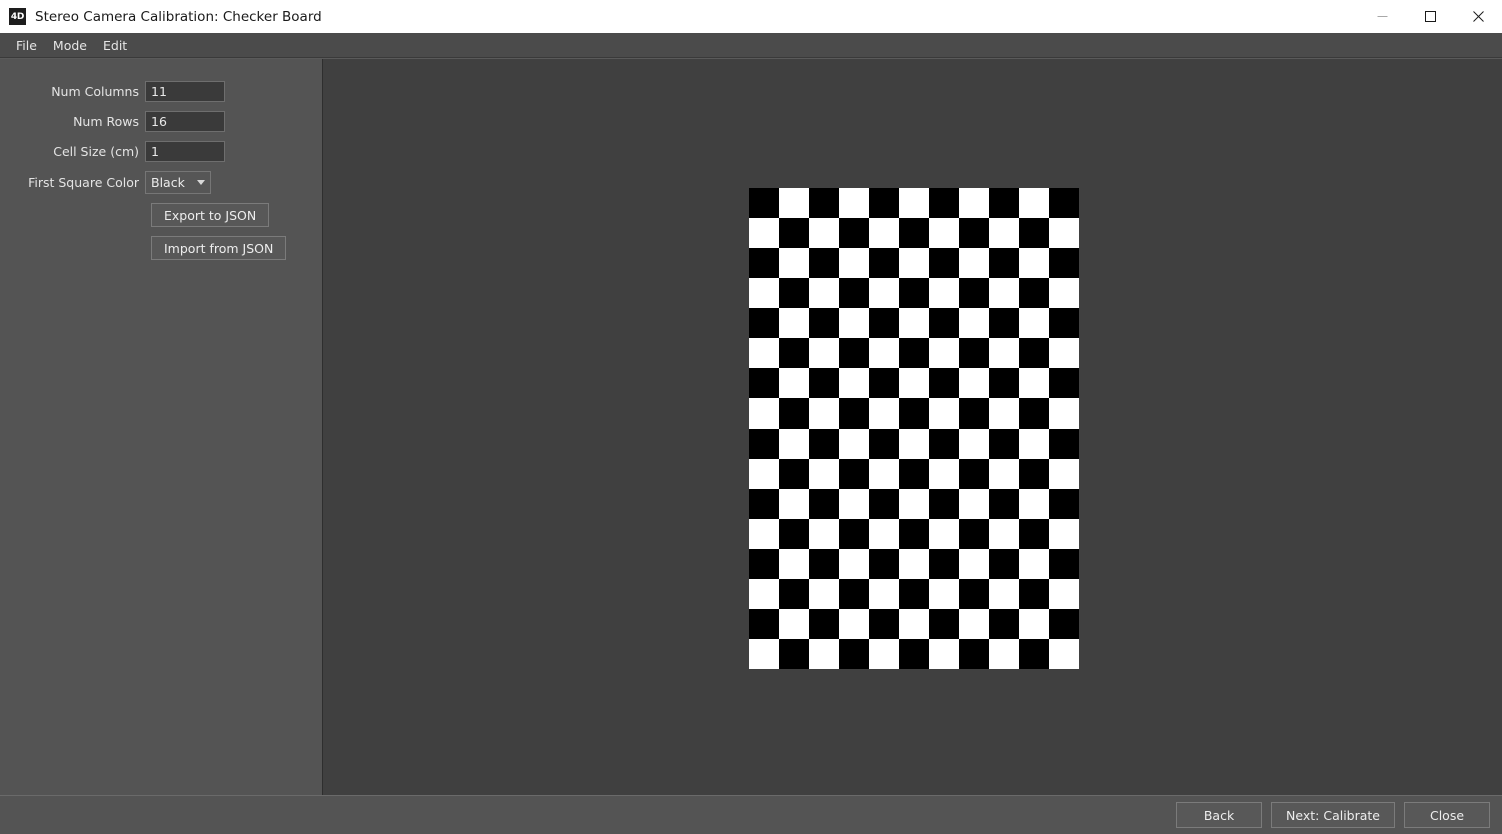  What do you see at coordinates (219, 248) in the screenshot?
I see `import-from-json-button: Import from JSON` at bounding box center [219, 248].